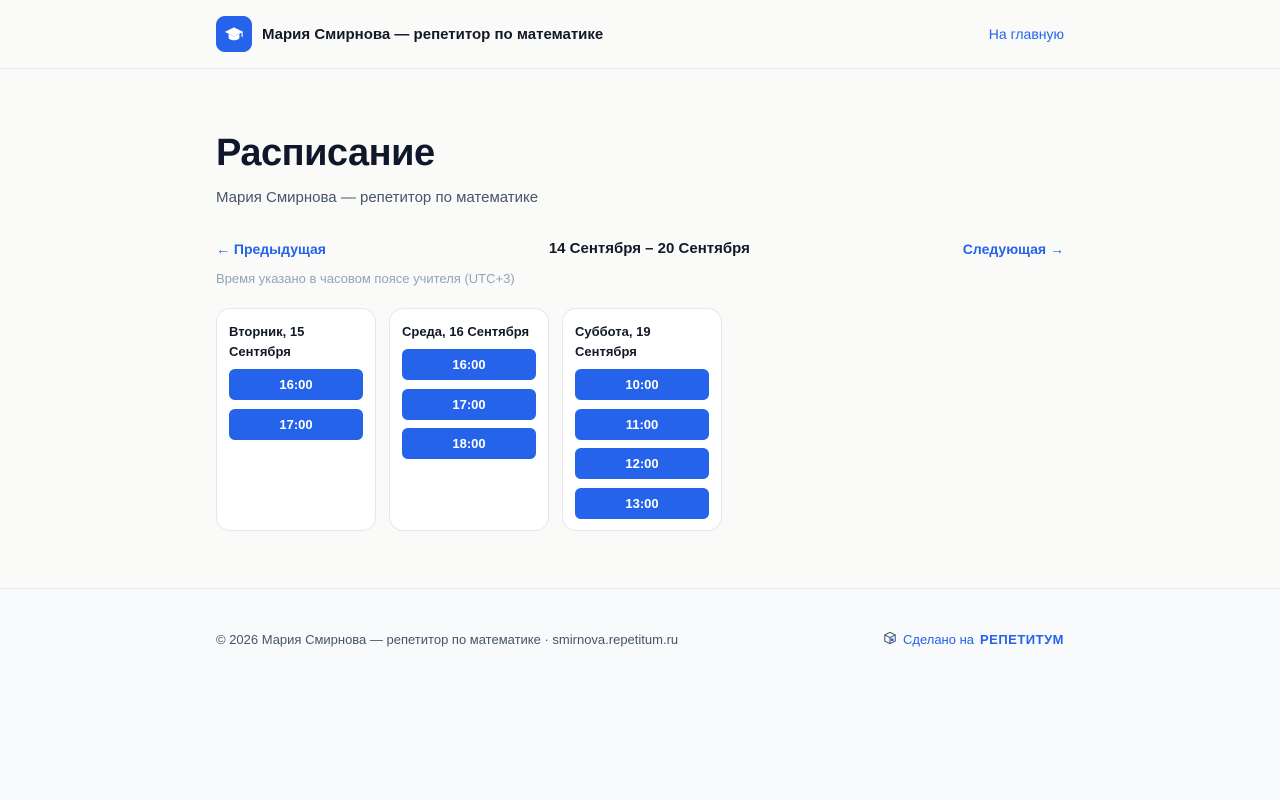 The width and height of the screenshot is (1280, 800). I want to click on made-on-brand: РЕПЕТИТУМ, so click(1022, 639).